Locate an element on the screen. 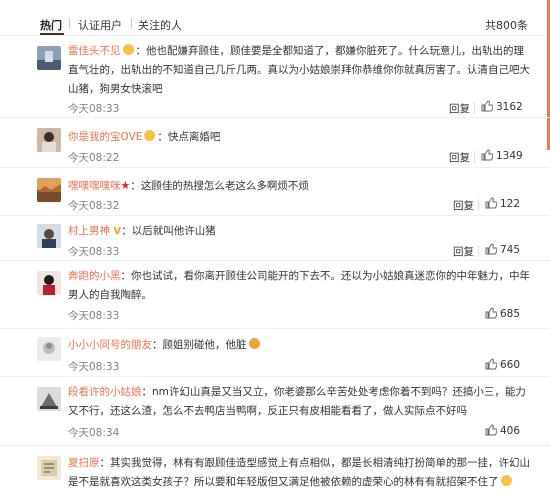 Image resolution: width=550 pixels, height=503 pixels. like-count: 406 is located at coordinates (510, 431).